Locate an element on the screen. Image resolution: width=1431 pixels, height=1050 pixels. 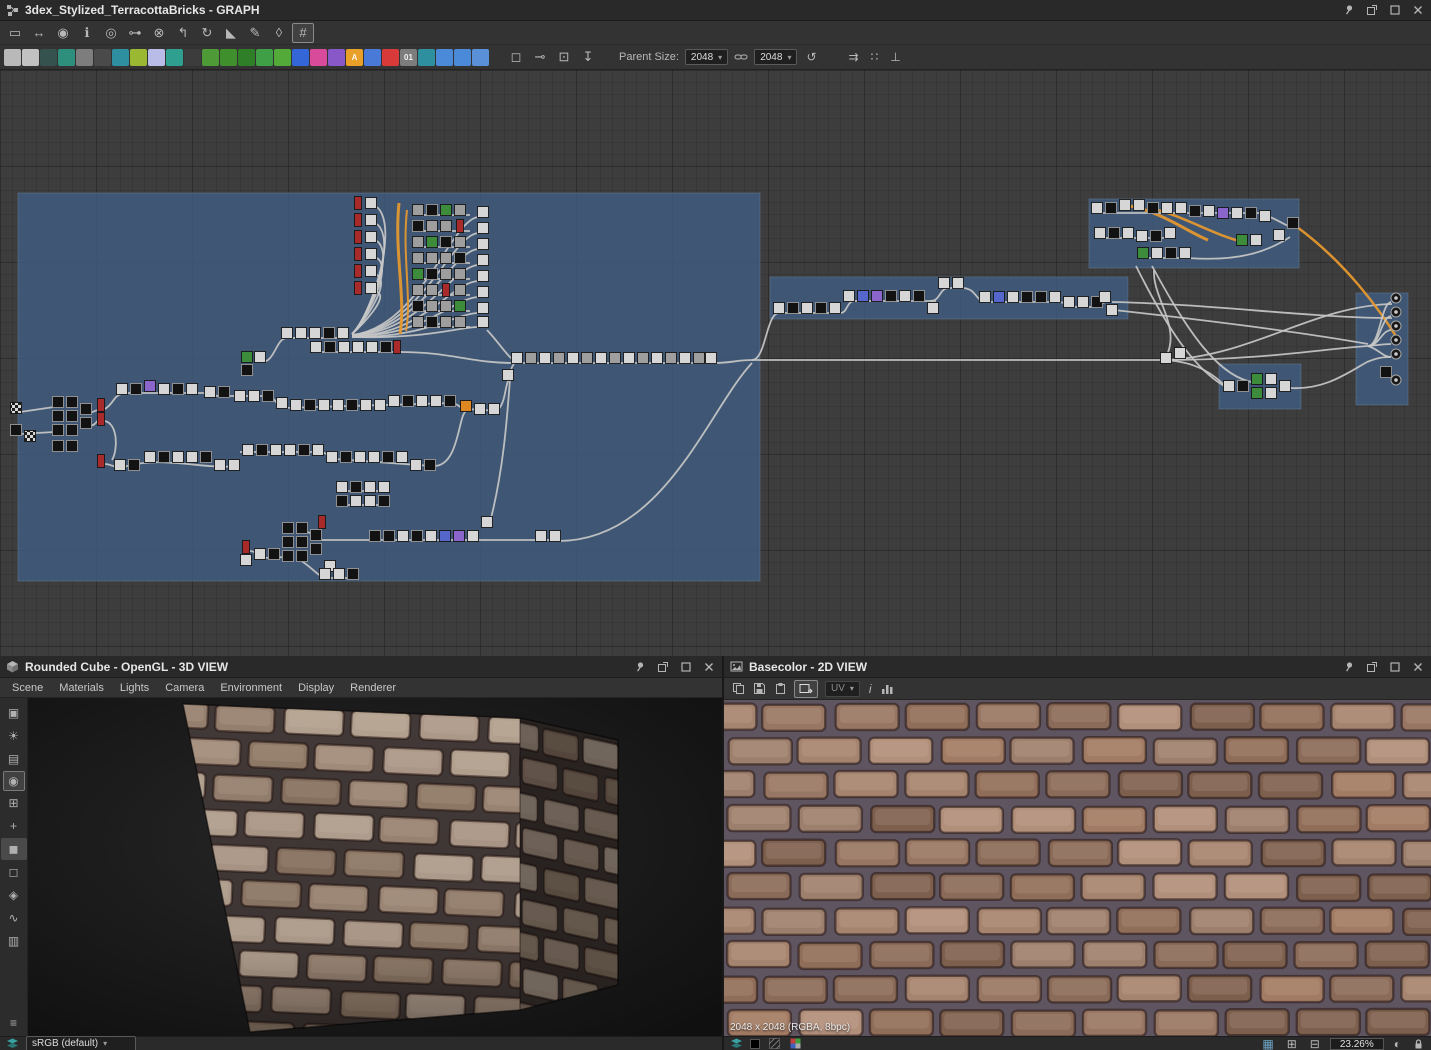
info-icon: i is located at coordinates (870, 689).